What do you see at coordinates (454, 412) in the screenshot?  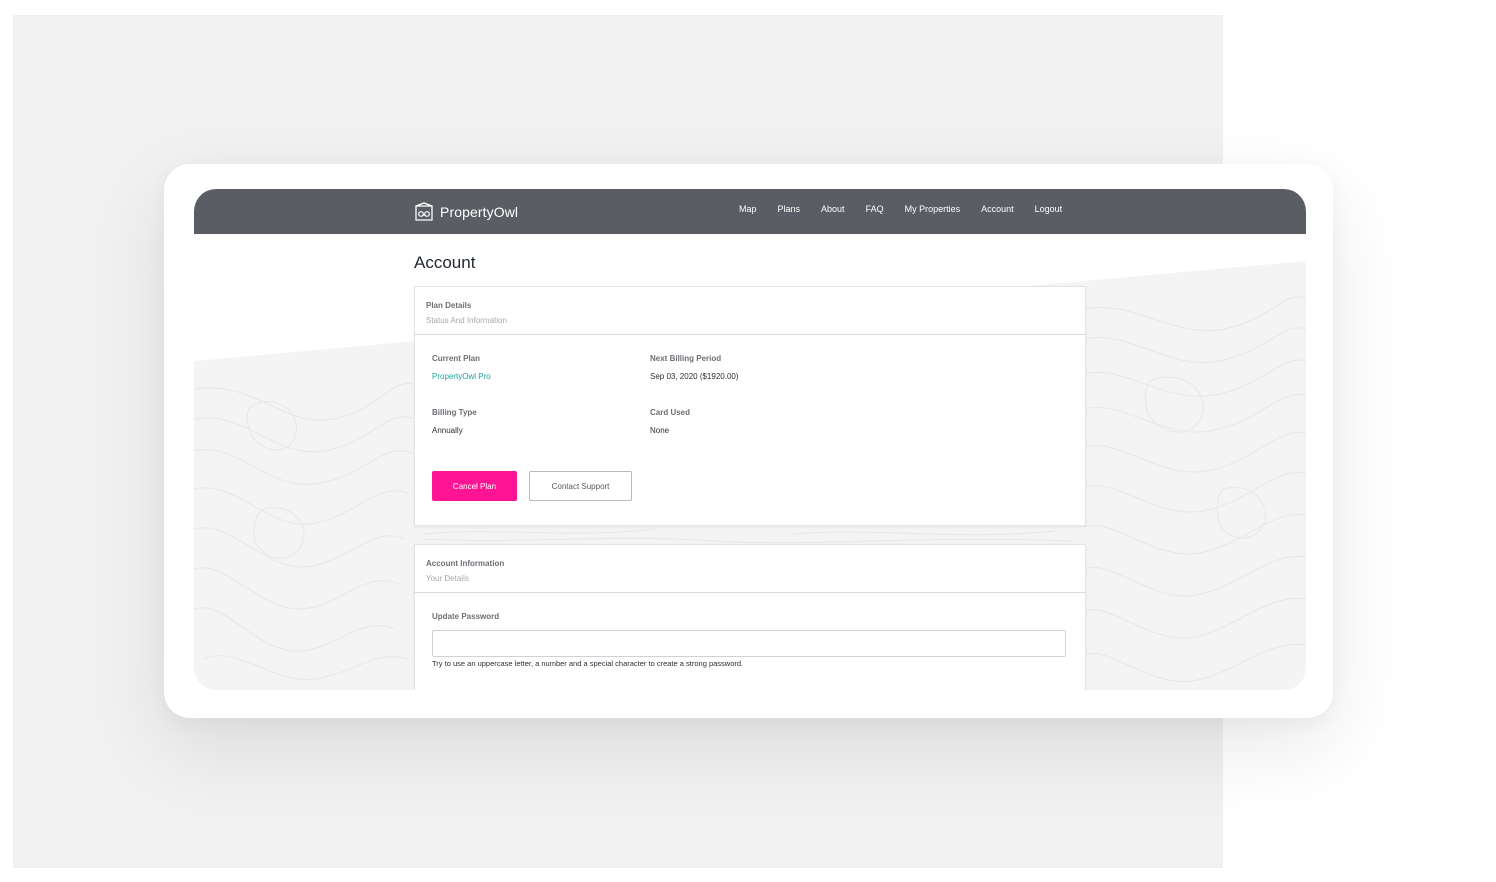 I see `billing-type-label: Billing Type` at bounding box center [454, 412].